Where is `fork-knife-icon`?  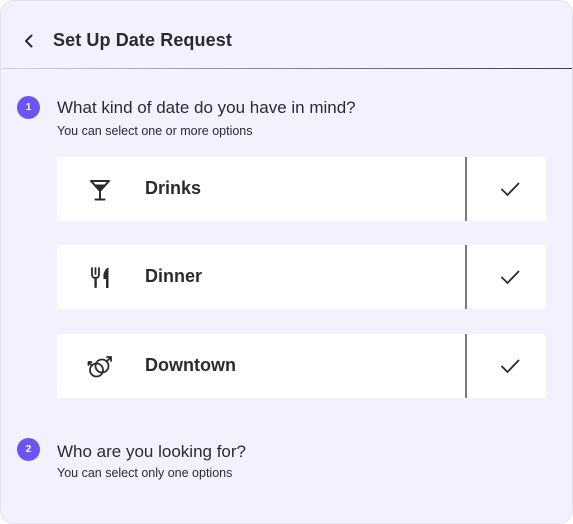
fork-knife-icon is located at coordinates (100, 278).